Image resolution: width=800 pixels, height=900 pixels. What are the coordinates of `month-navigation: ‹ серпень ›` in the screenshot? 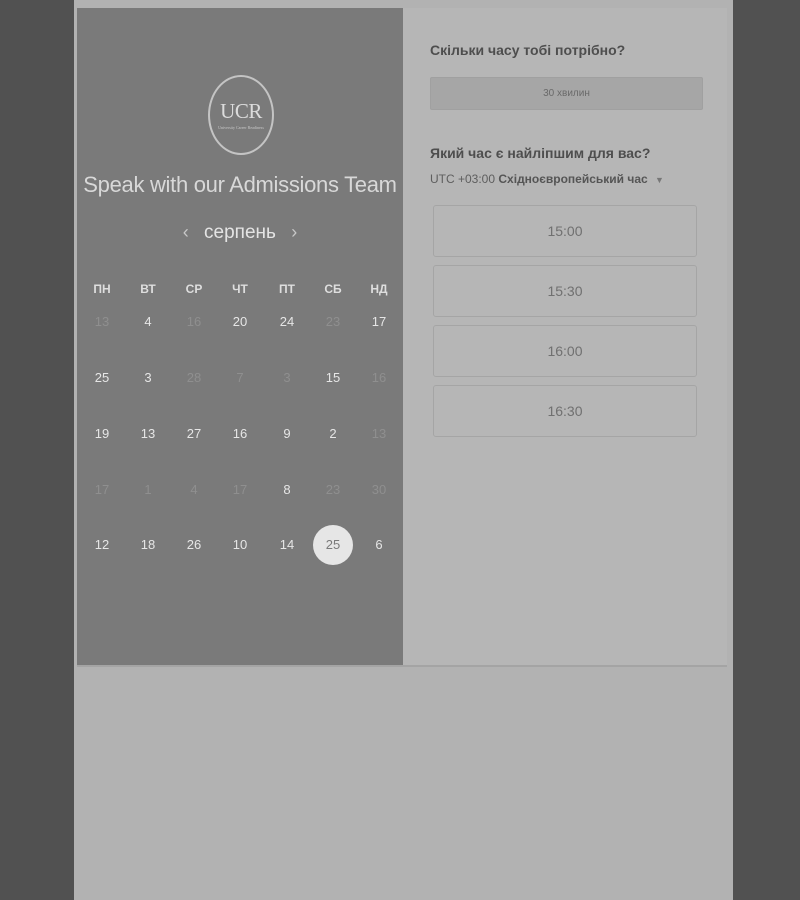 It's located at (240, 233).